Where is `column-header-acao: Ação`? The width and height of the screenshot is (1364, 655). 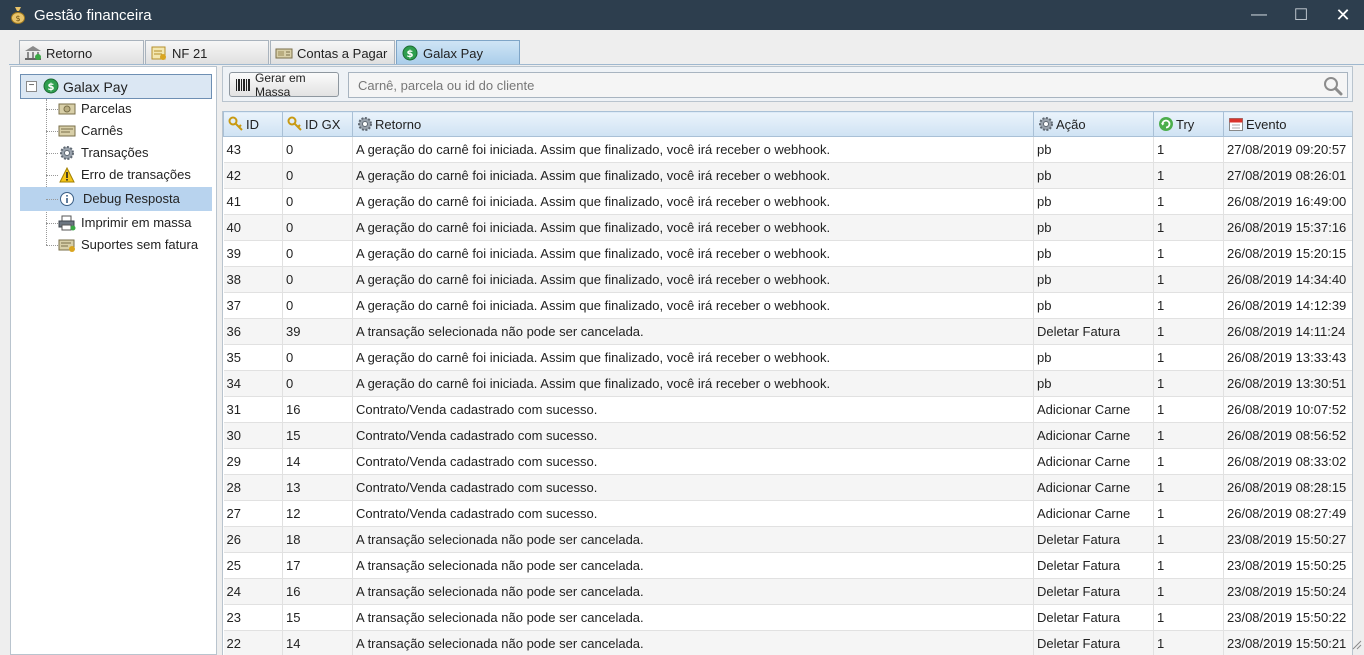
column-header-acao: Ação is located at coordinates (1093, 124).